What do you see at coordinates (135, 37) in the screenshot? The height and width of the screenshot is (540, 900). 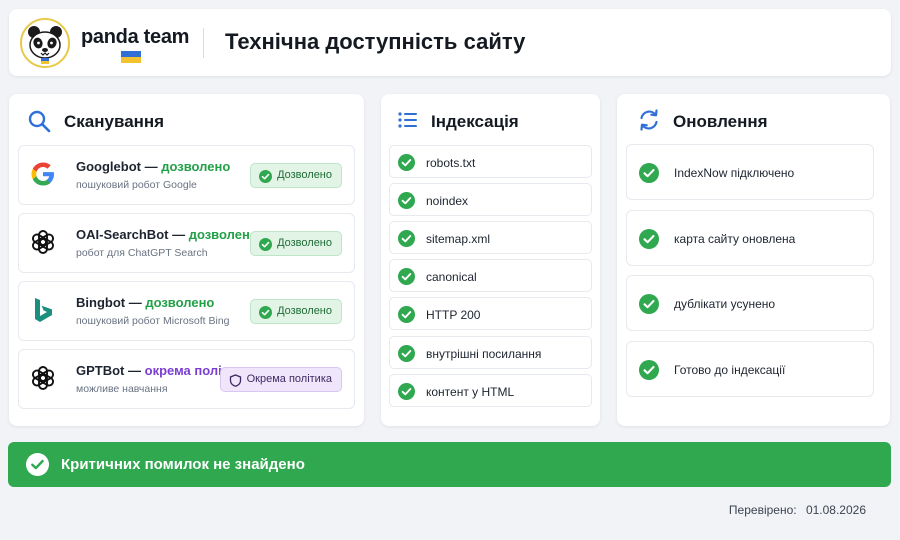 I see `brand-name: panda team` at bounding box center [135, 37].